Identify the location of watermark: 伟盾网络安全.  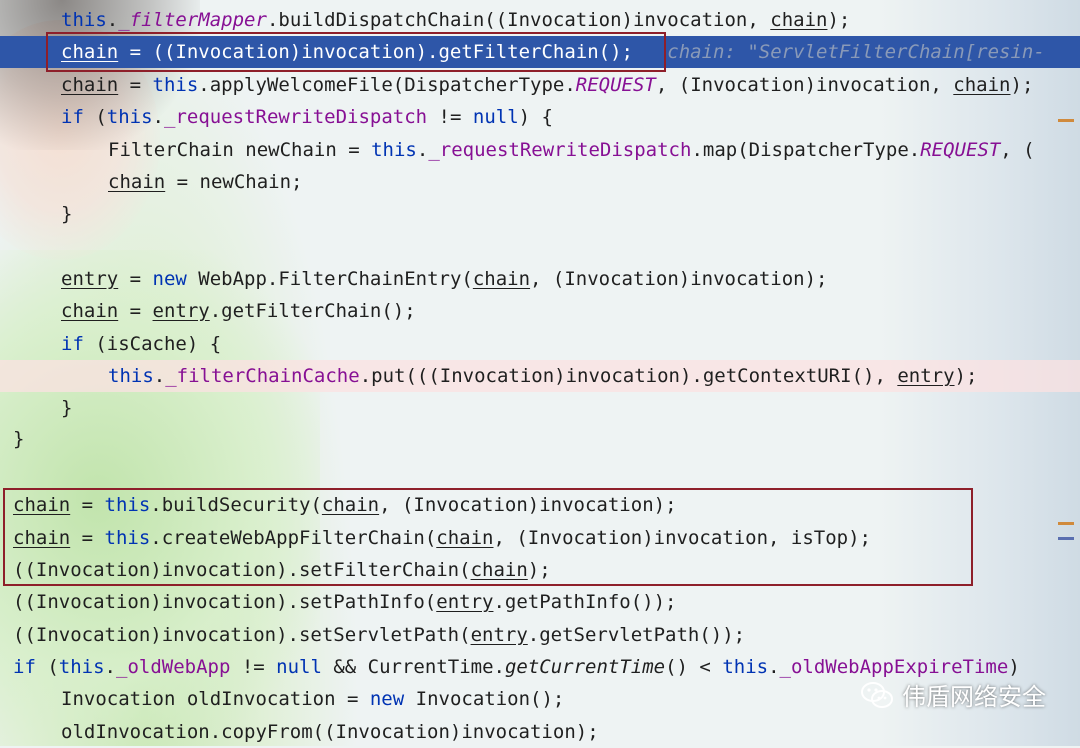
(953, 694).